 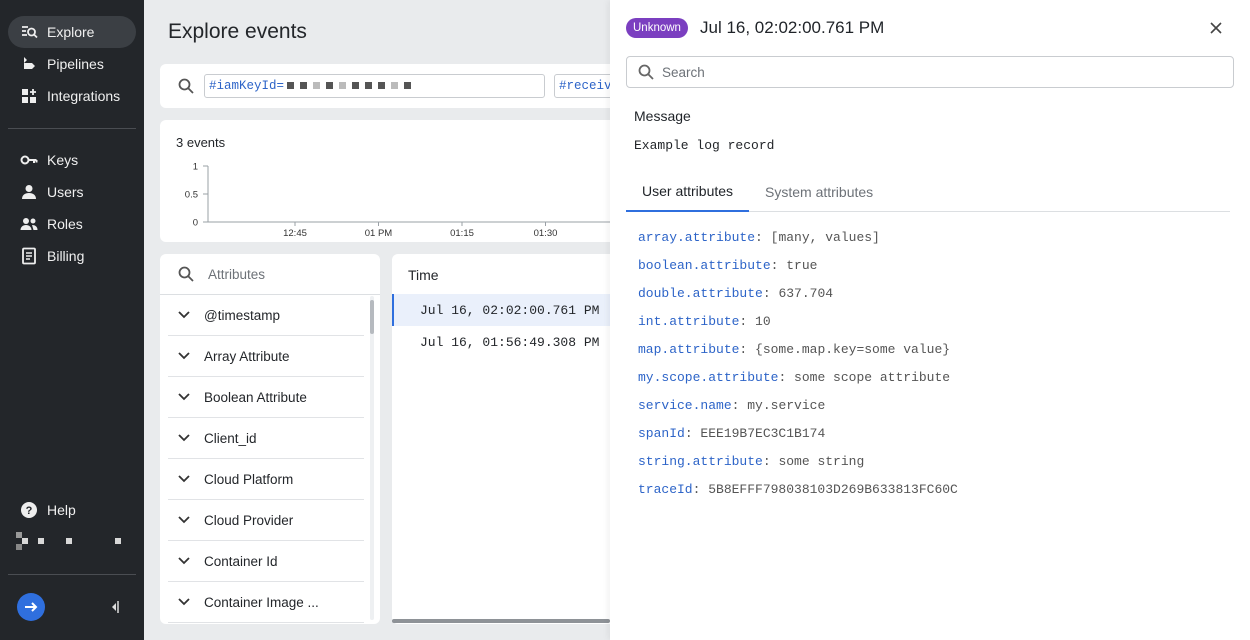 I want to click on y-tick-label: 0.5, so click(x=191, y=195).